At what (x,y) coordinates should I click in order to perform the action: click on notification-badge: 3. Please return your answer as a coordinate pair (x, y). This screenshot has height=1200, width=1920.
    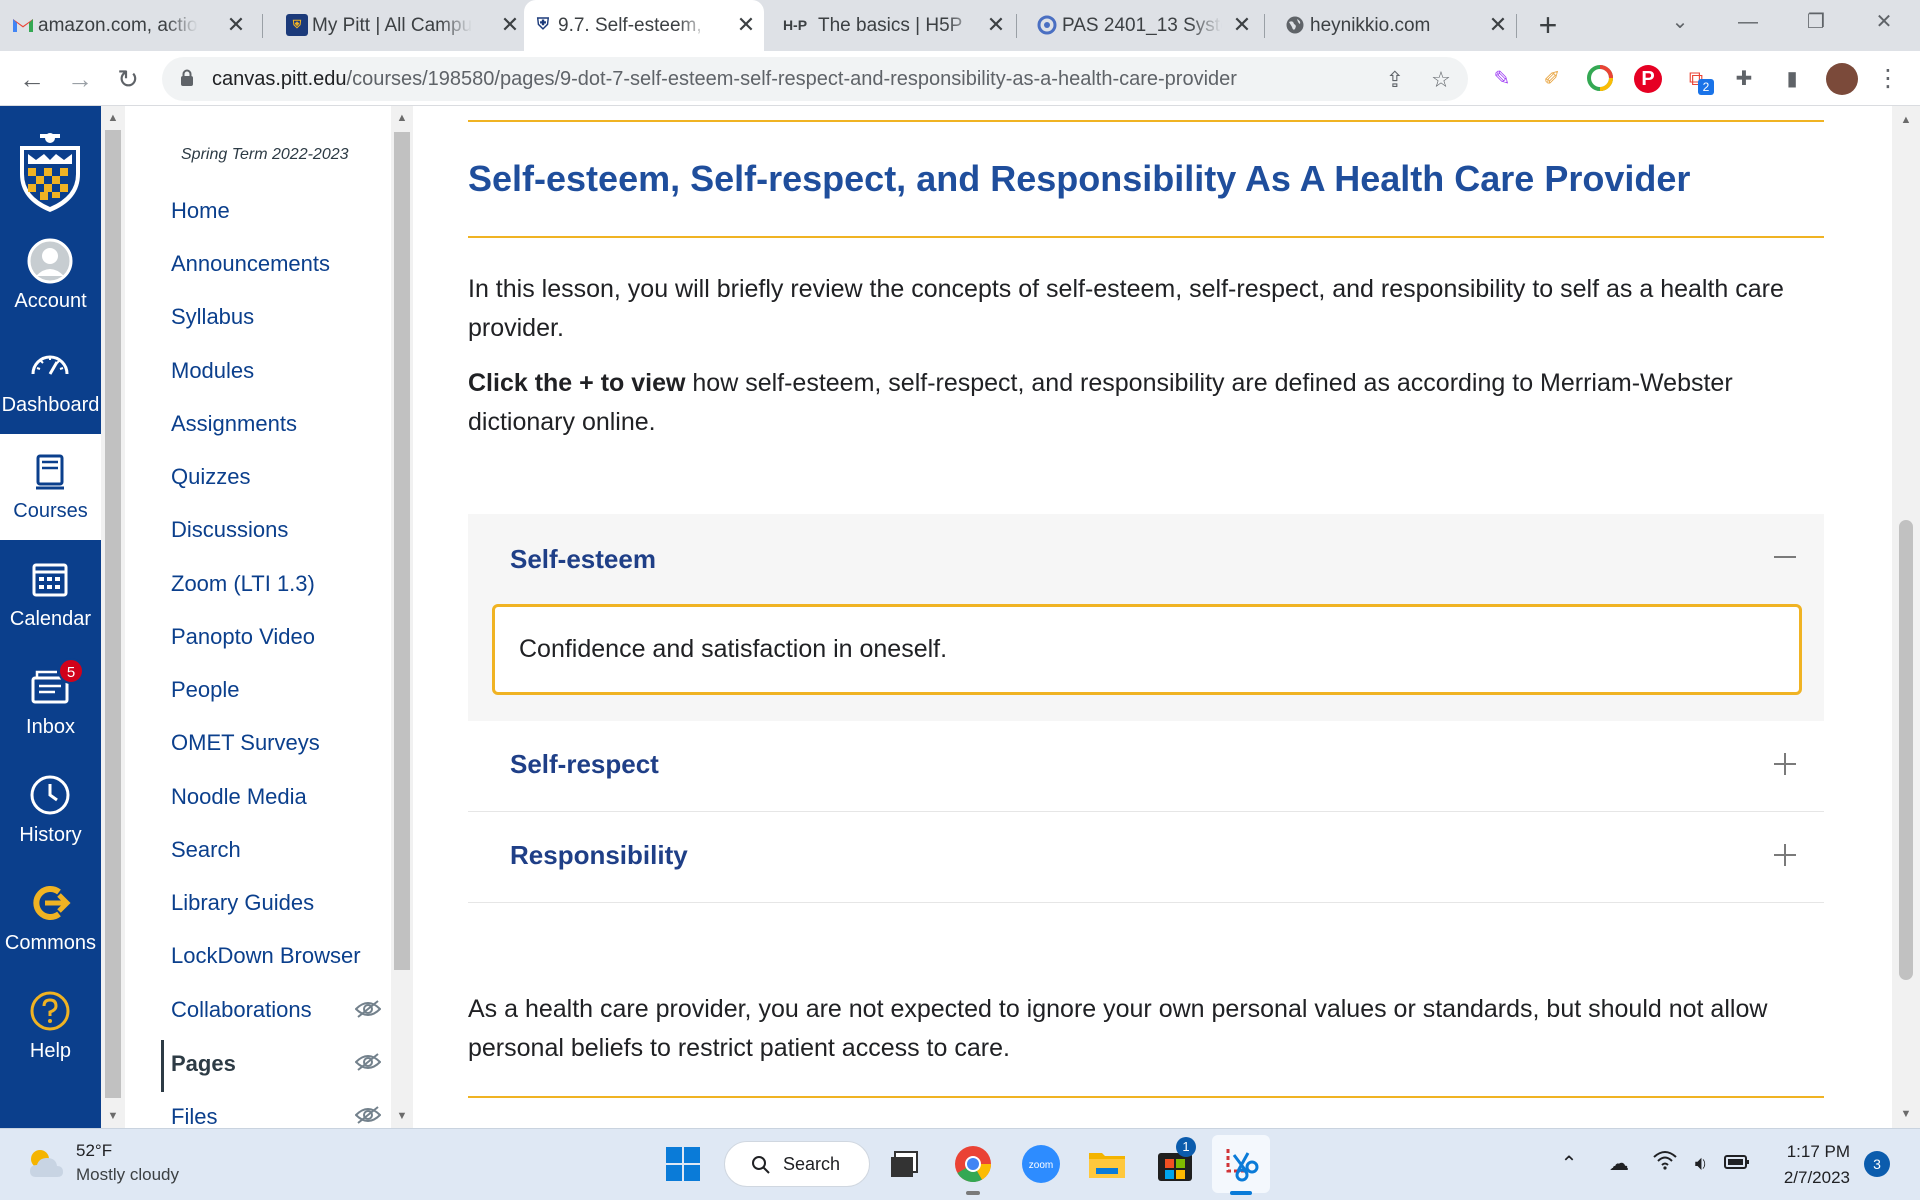
    Looking at the image, I should click on (1877, 1164).